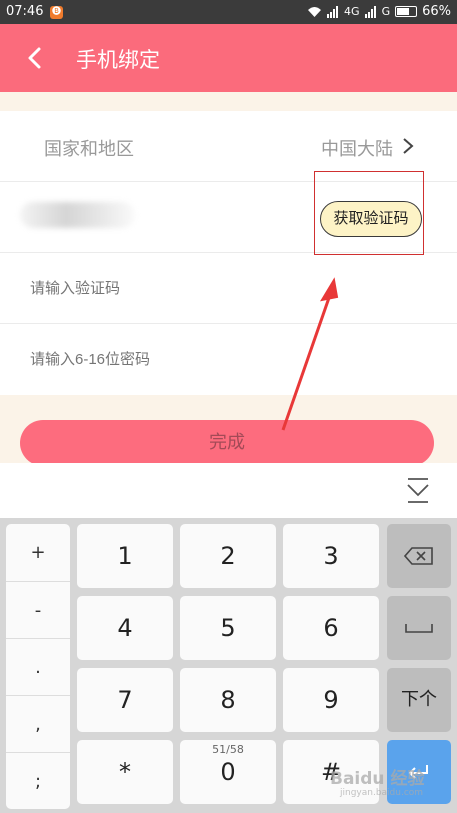  Describe the element at coordinates (77, 215) in the screenshot. I see `phone-number-blurred` at that location.